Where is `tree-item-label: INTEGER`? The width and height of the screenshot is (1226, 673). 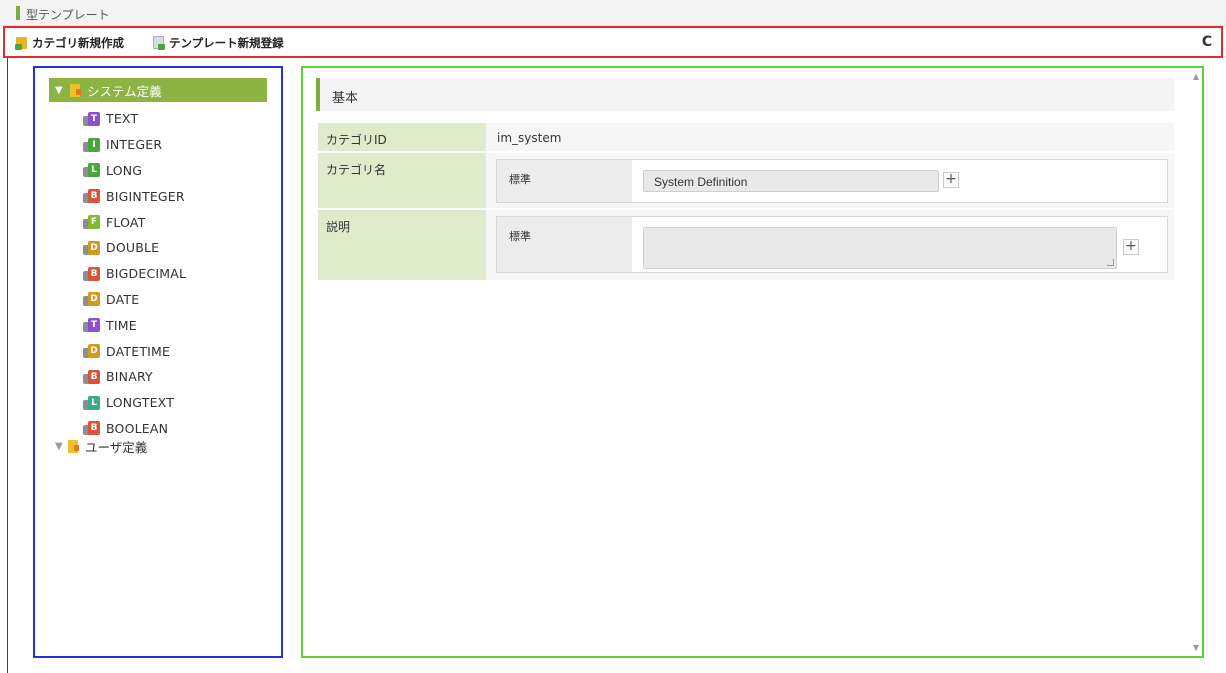 tree-item-label: INTEGER is located at coordinates (134, 145).